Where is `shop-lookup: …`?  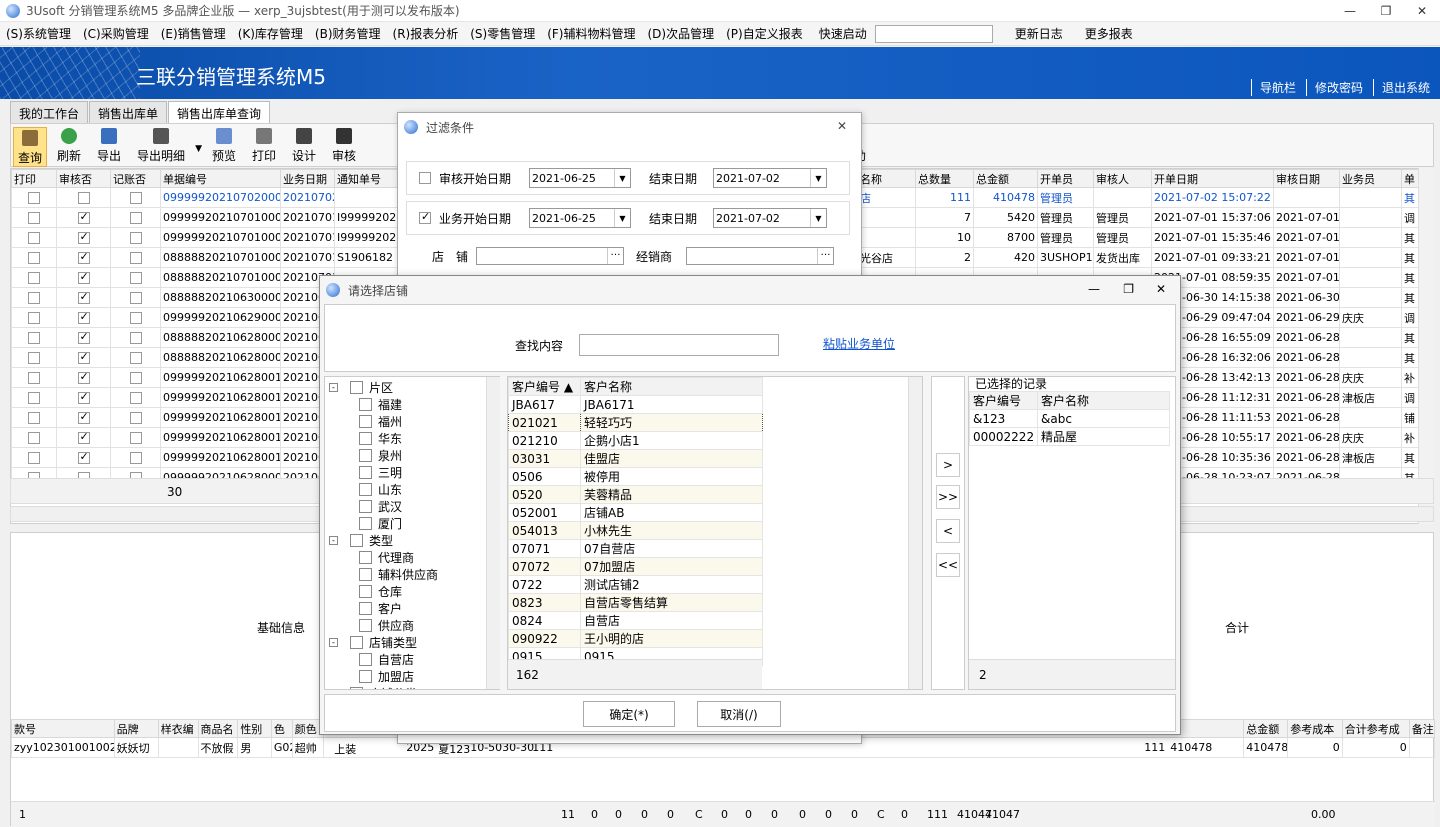
shop-lookup: … is located at coordinates (550, 256).